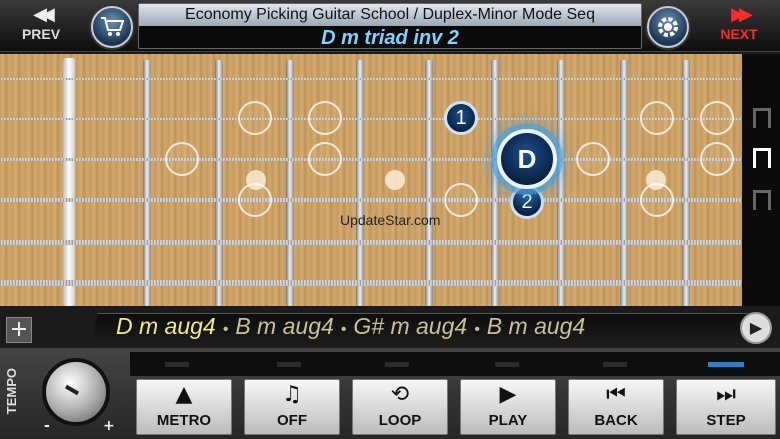  I want to click on tempo-plus: +, so click(109, 426).